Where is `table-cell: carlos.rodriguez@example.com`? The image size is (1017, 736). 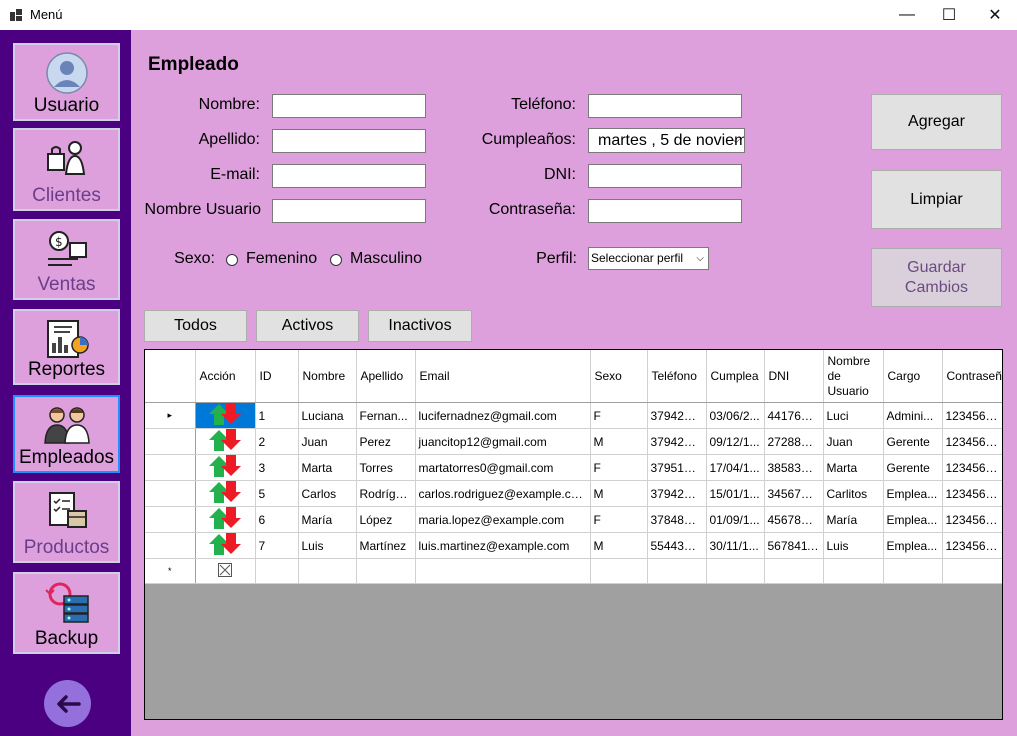 table-cell: carlos.rodriguez@example.com is located at coordinates (503, 493).